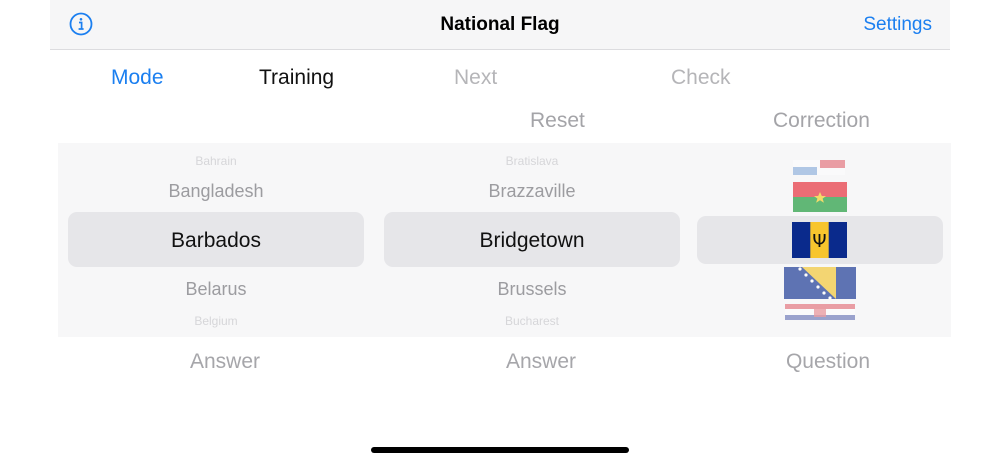 The width and height of the screenshot is (1000, 462). I want to click on svg-text: Ψ, so click(819, 241).